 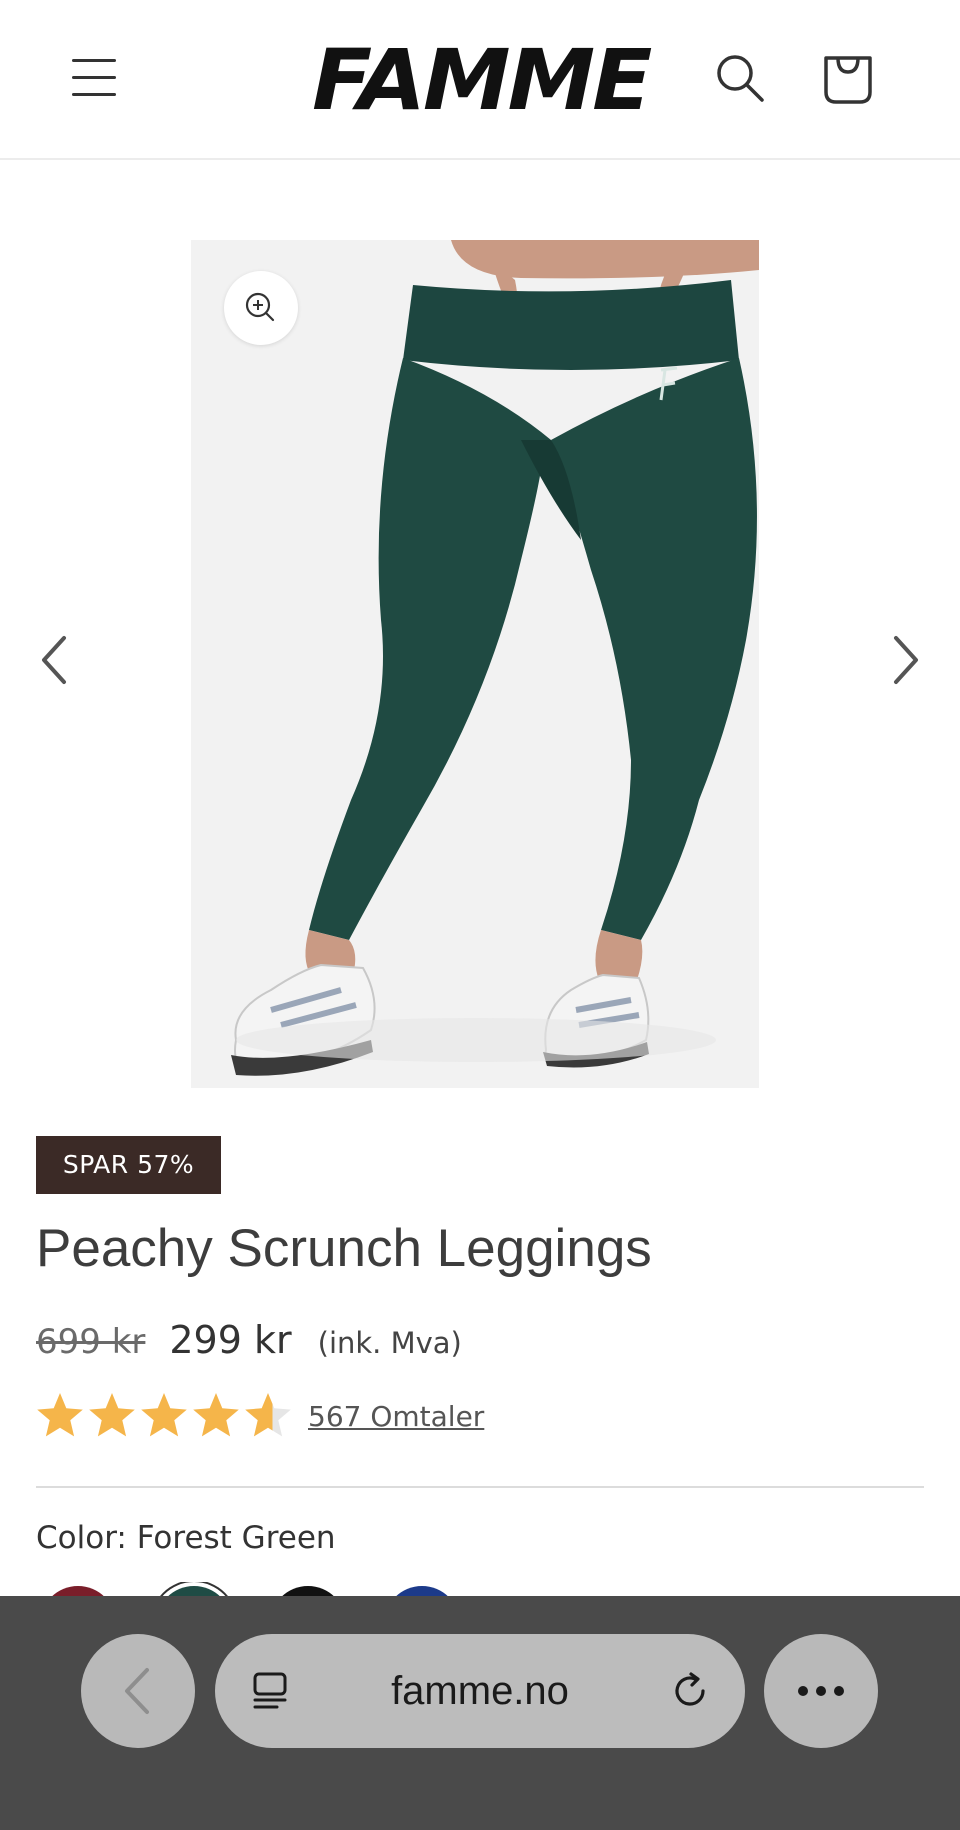 I want to click on rating-row: 567 Omtaler, so click(x=260, y=1416).